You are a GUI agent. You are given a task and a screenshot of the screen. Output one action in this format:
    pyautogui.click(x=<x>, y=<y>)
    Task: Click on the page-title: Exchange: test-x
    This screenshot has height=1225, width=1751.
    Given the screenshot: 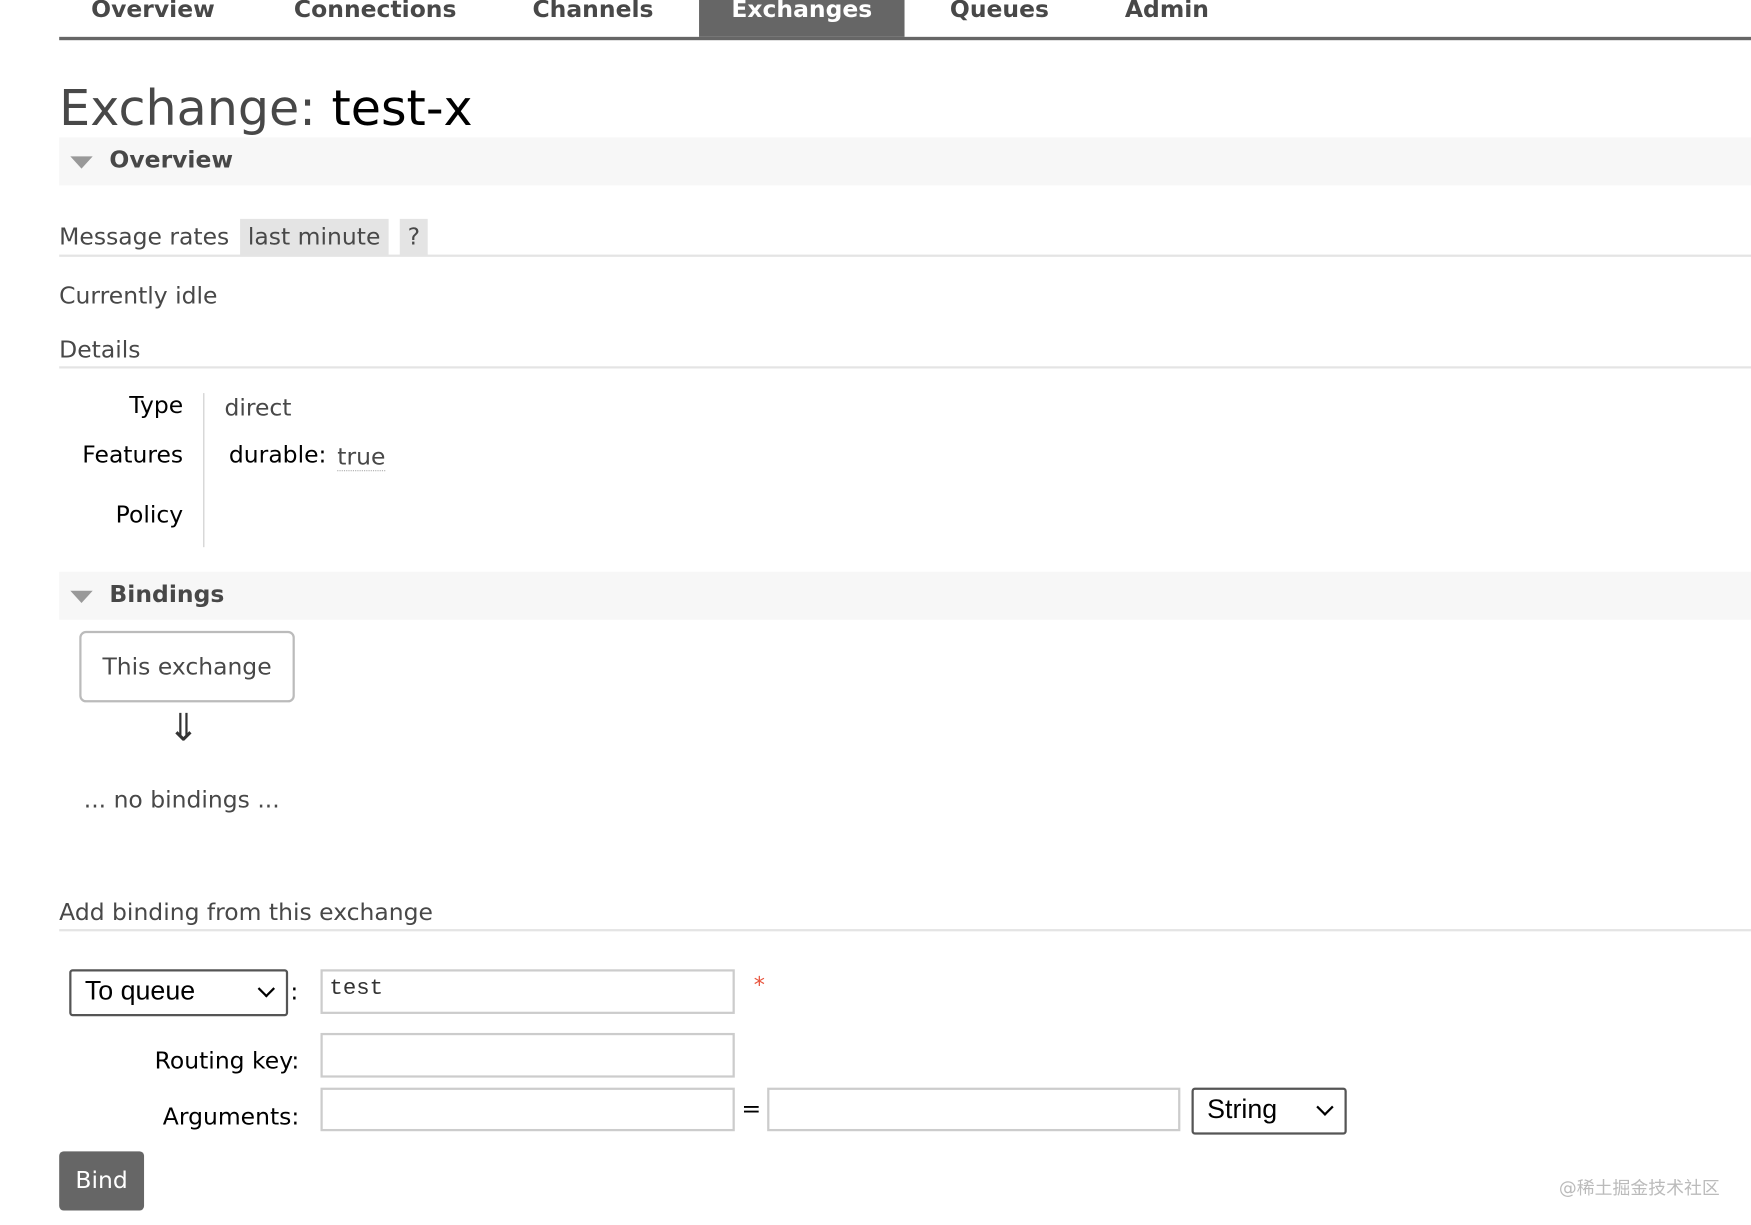 What is the action you would take?
    pyautogui.click(x=265, y=108)
    